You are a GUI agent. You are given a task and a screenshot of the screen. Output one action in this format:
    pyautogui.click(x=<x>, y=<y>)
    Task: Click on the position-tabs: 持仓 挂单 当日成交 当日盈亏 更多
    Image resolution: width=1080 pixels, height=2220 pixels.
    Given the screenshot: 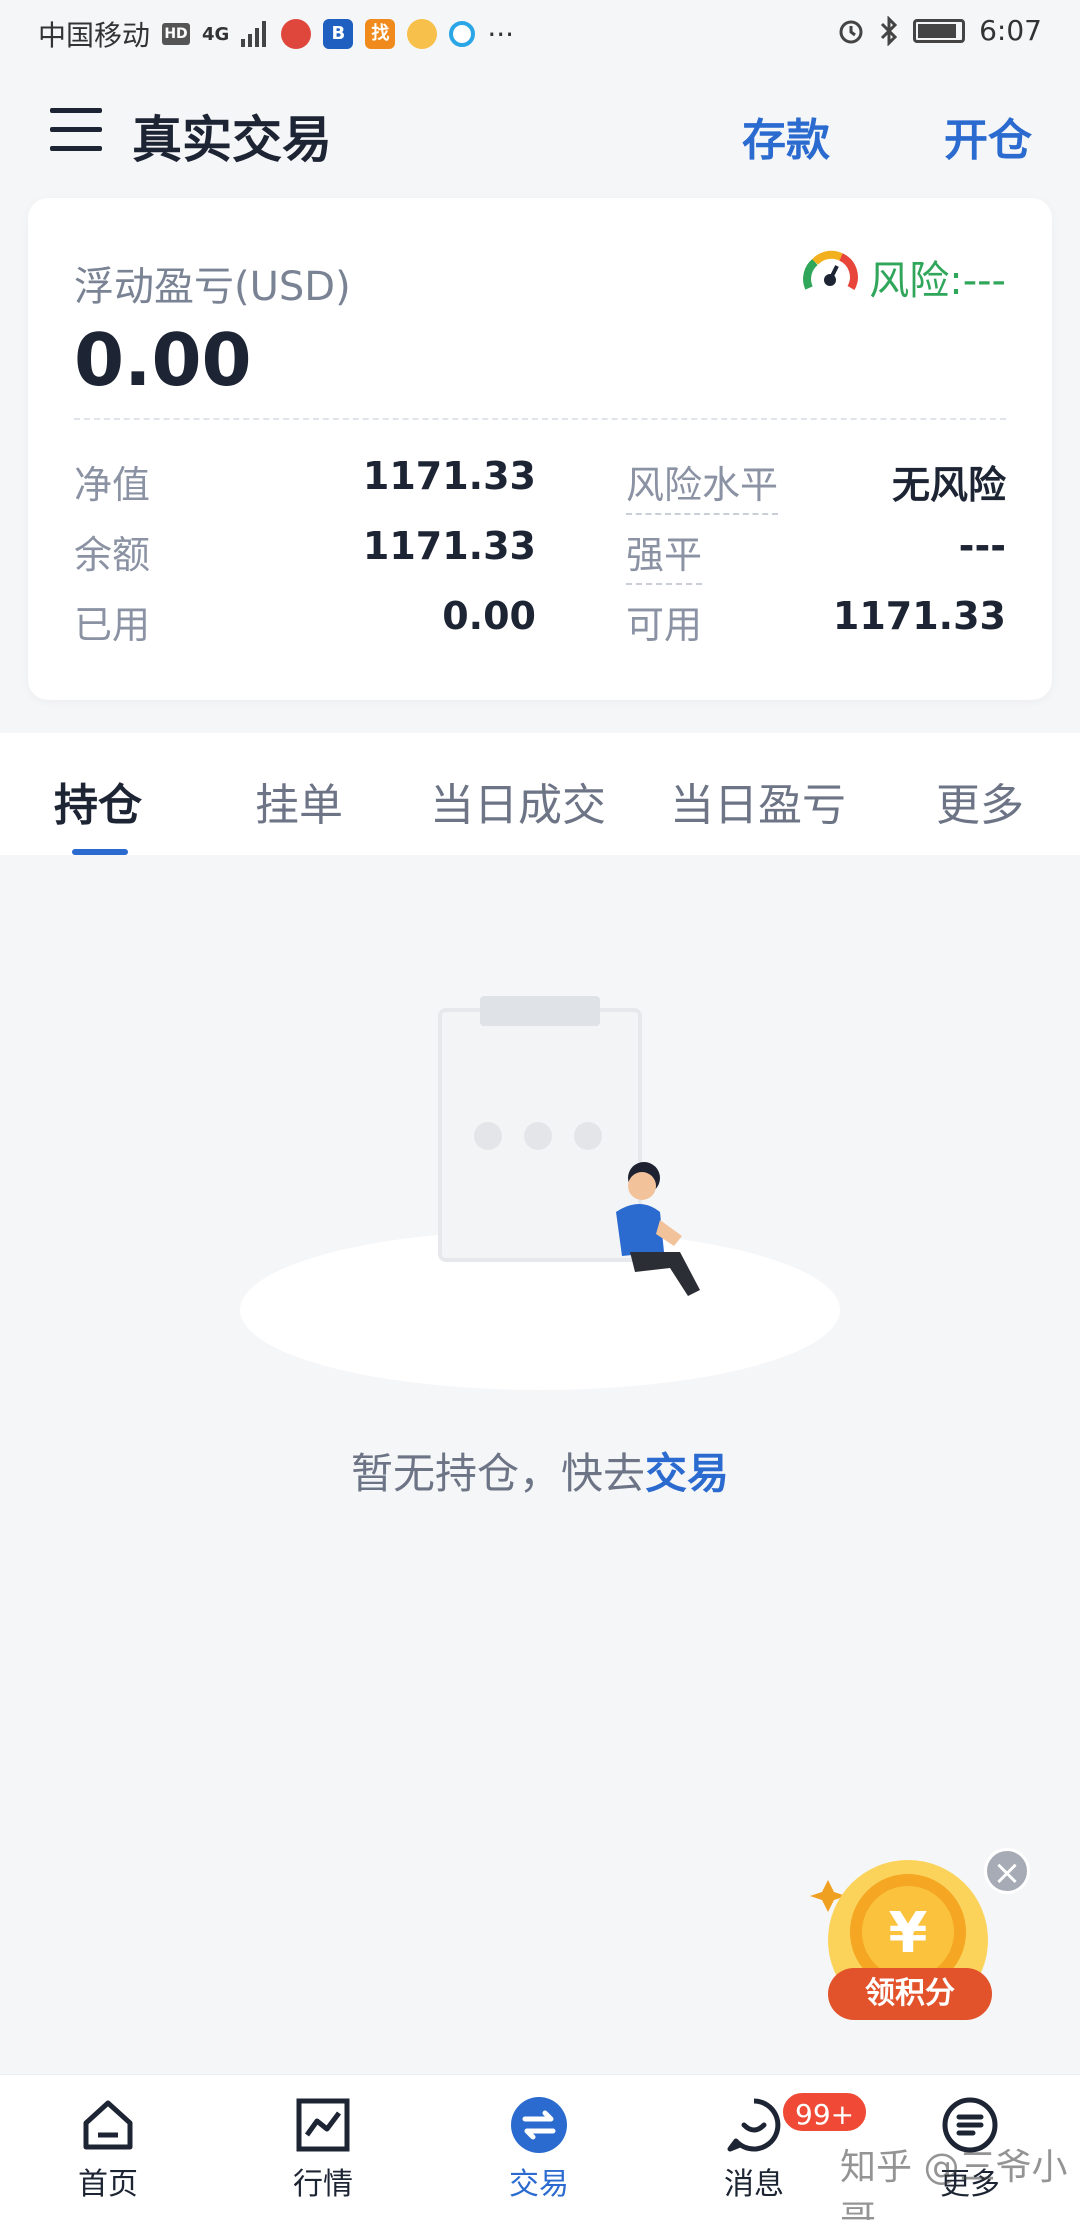 What is the action you would take?
    pyautogui.click(x=540, y=794)
    